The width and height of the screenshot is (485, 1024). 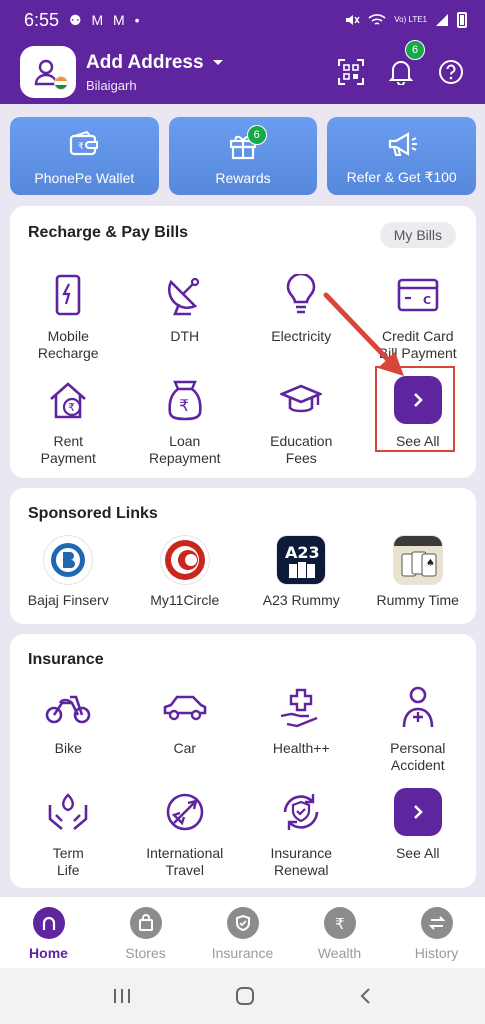 What do you see at coordinates (299, 708) in the screenshot?
I see `health-icon` at bounding box center [299, 708].